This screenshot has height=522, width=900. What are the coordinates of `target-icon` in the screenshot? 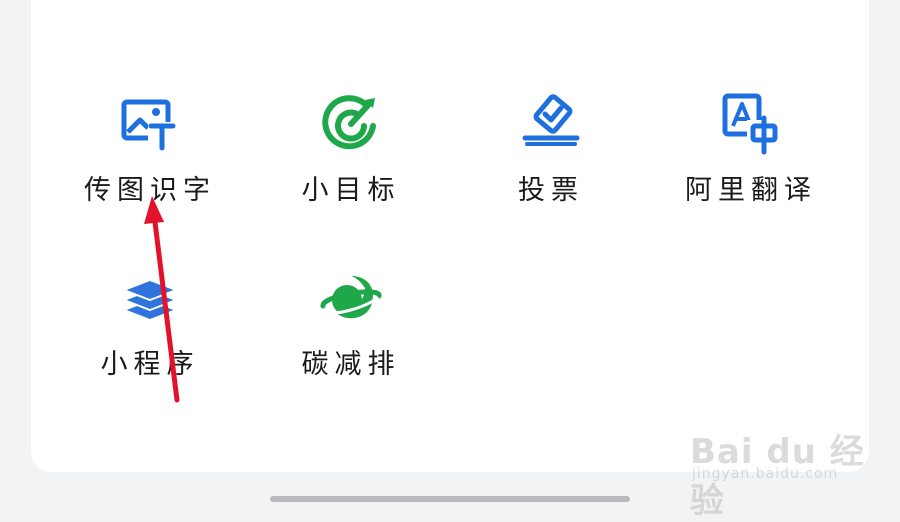 It's located at (351, 124).